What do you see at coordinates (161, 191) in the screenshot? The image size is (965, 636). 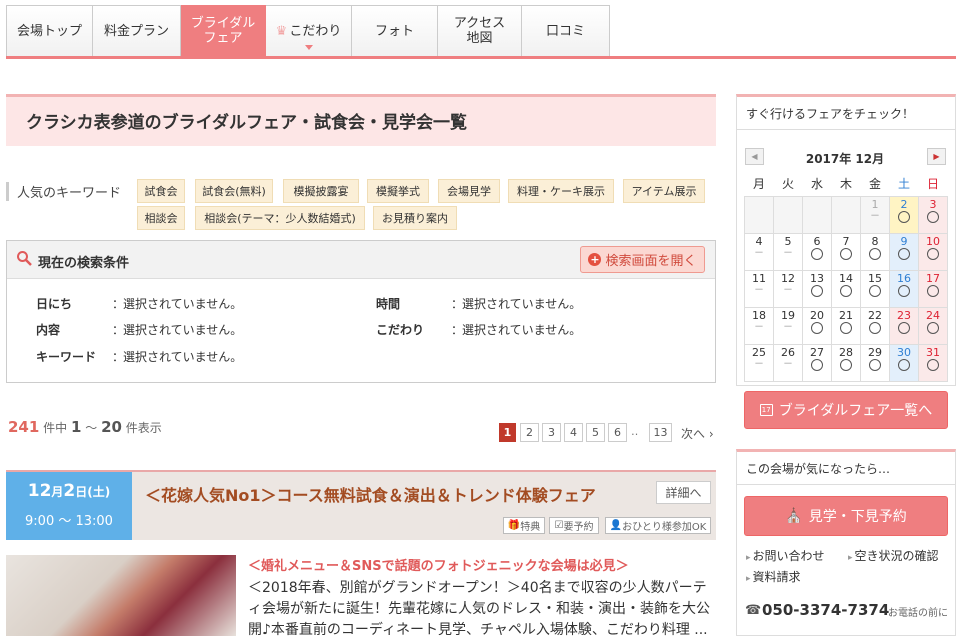 I see `keyword-tag: 試食会` at bounding box center [161, 191].